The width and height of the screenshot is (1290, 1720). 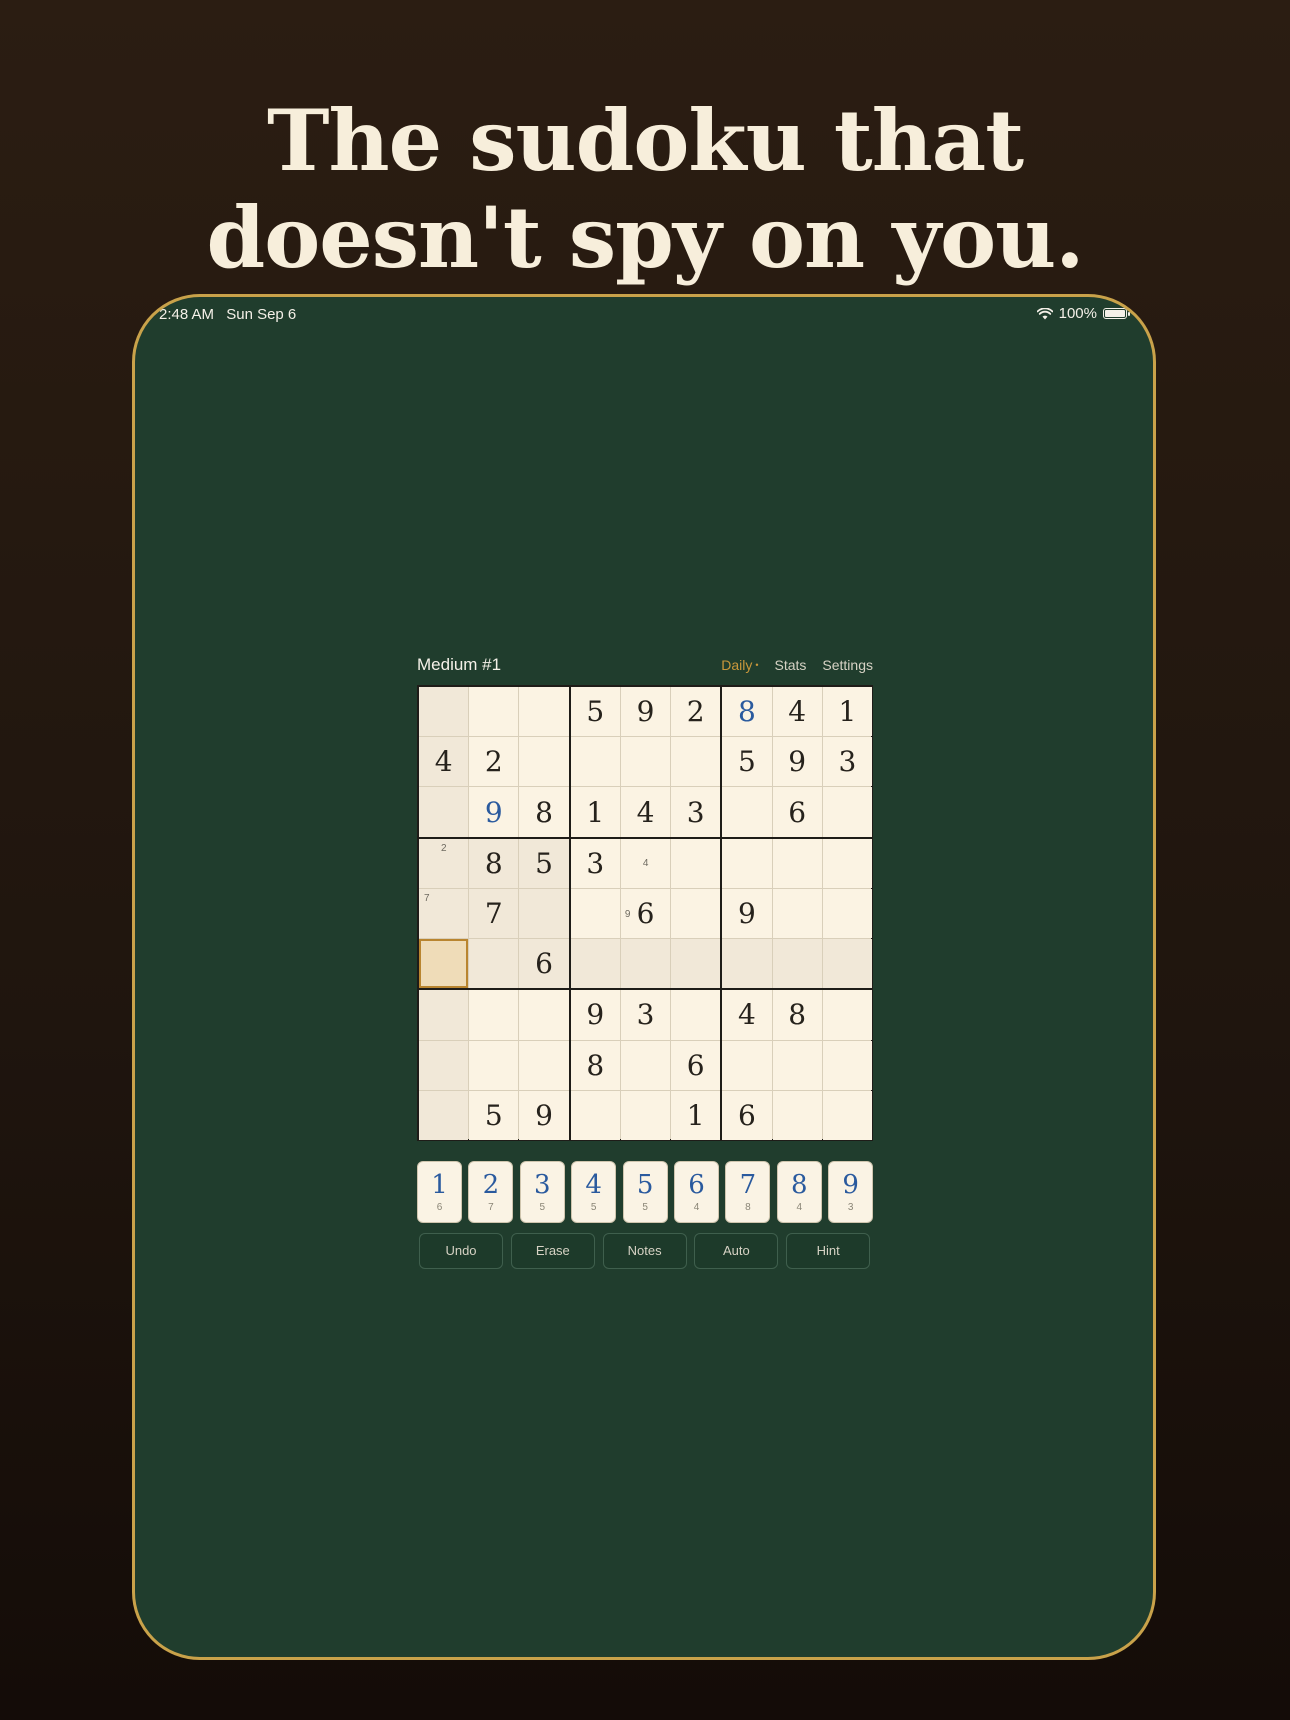 What do you see at coordinates (739, 665) in the screenshot?
I see `daily-link: Daily •` at bounding box center [739, 665].